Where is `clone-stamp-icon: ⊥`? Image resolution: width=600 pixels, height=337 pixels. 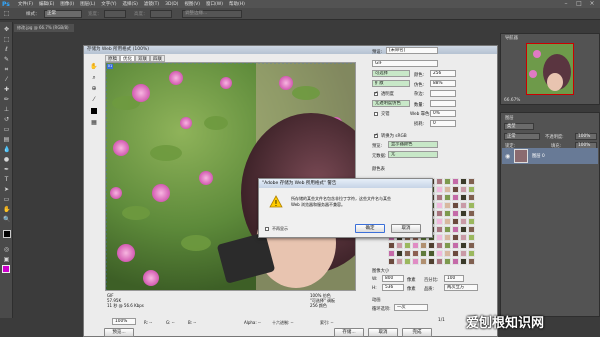 clone-stamp-icon: ⊥ is located at coordinates (6, 109).